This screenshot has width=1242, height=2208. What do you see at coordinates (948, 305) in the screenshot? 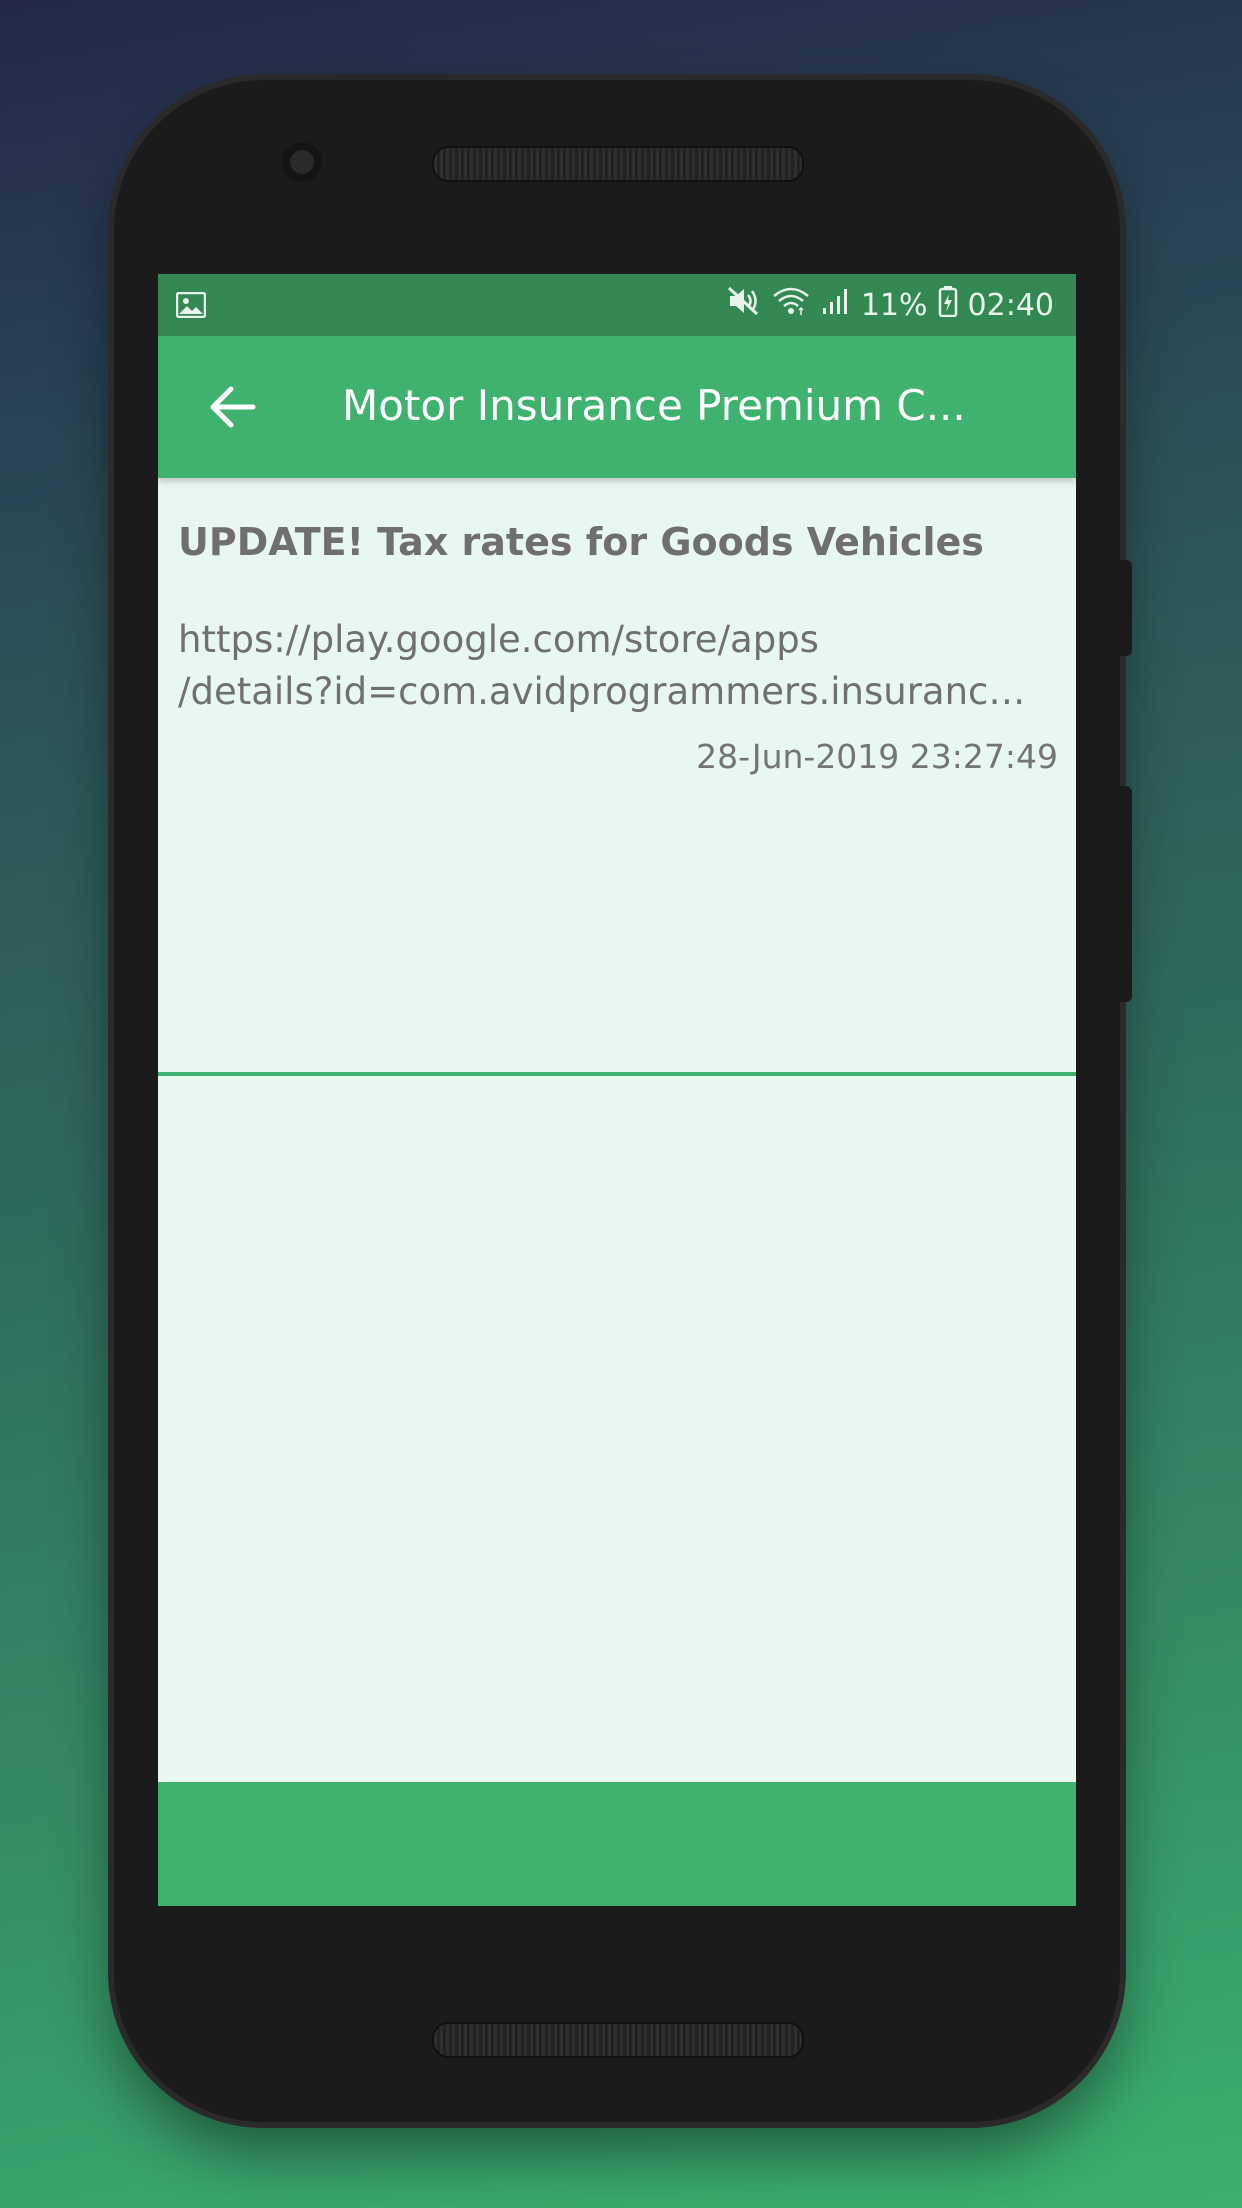
I see `battery-icon` at bounding box center [948, 305].